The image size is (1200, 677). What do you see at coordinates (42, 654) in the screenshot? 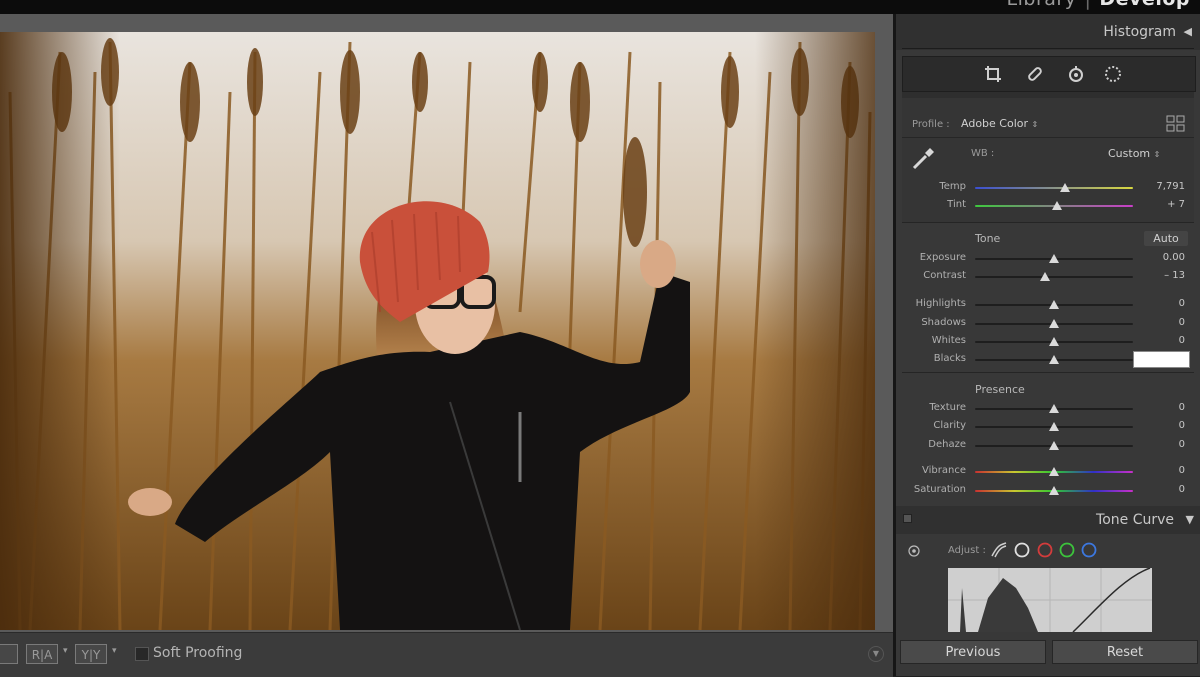
I see `before-after-button: R|A` at bounding box center [42, 654].